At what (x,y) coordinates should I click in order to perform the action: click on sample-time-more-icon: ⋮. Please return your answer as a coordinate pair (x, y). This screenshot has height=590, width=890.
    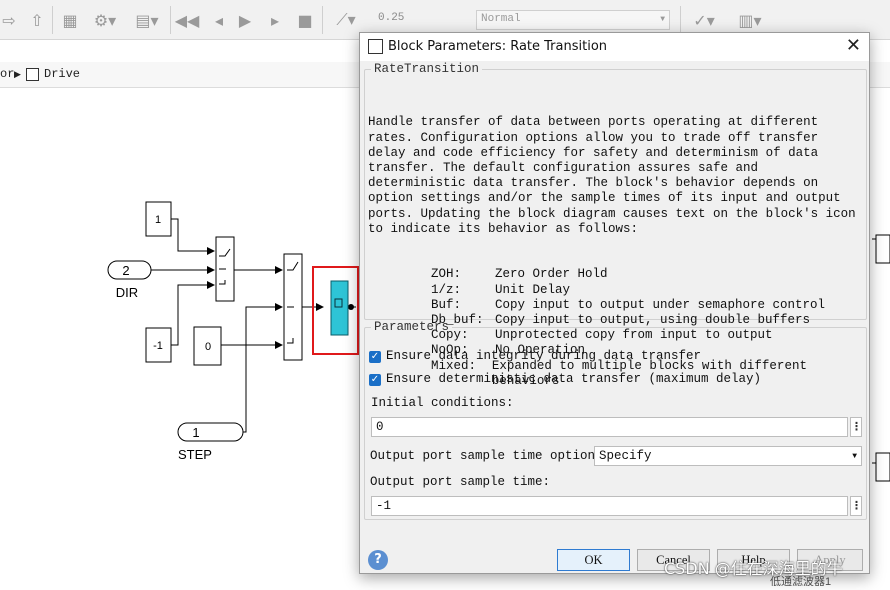
    Looking at the image, I should click on (856, 506).